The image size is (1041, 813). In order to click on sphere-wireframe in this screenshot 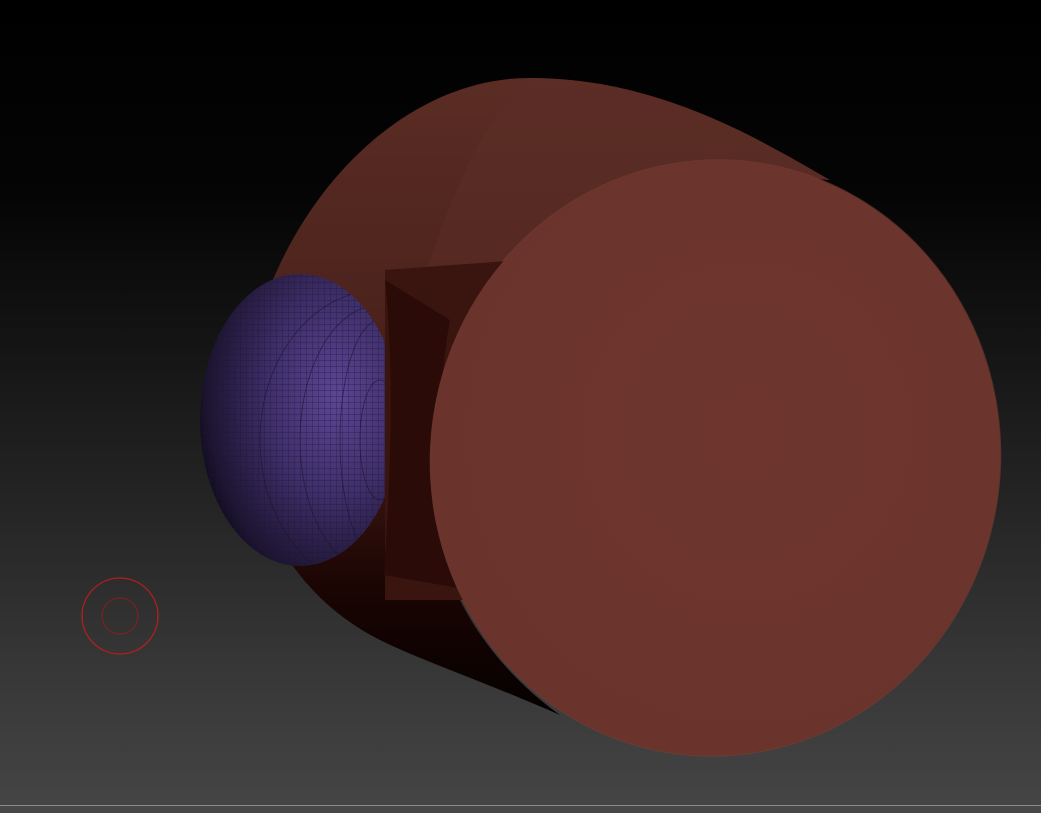, I will do `click(300, 420)`.